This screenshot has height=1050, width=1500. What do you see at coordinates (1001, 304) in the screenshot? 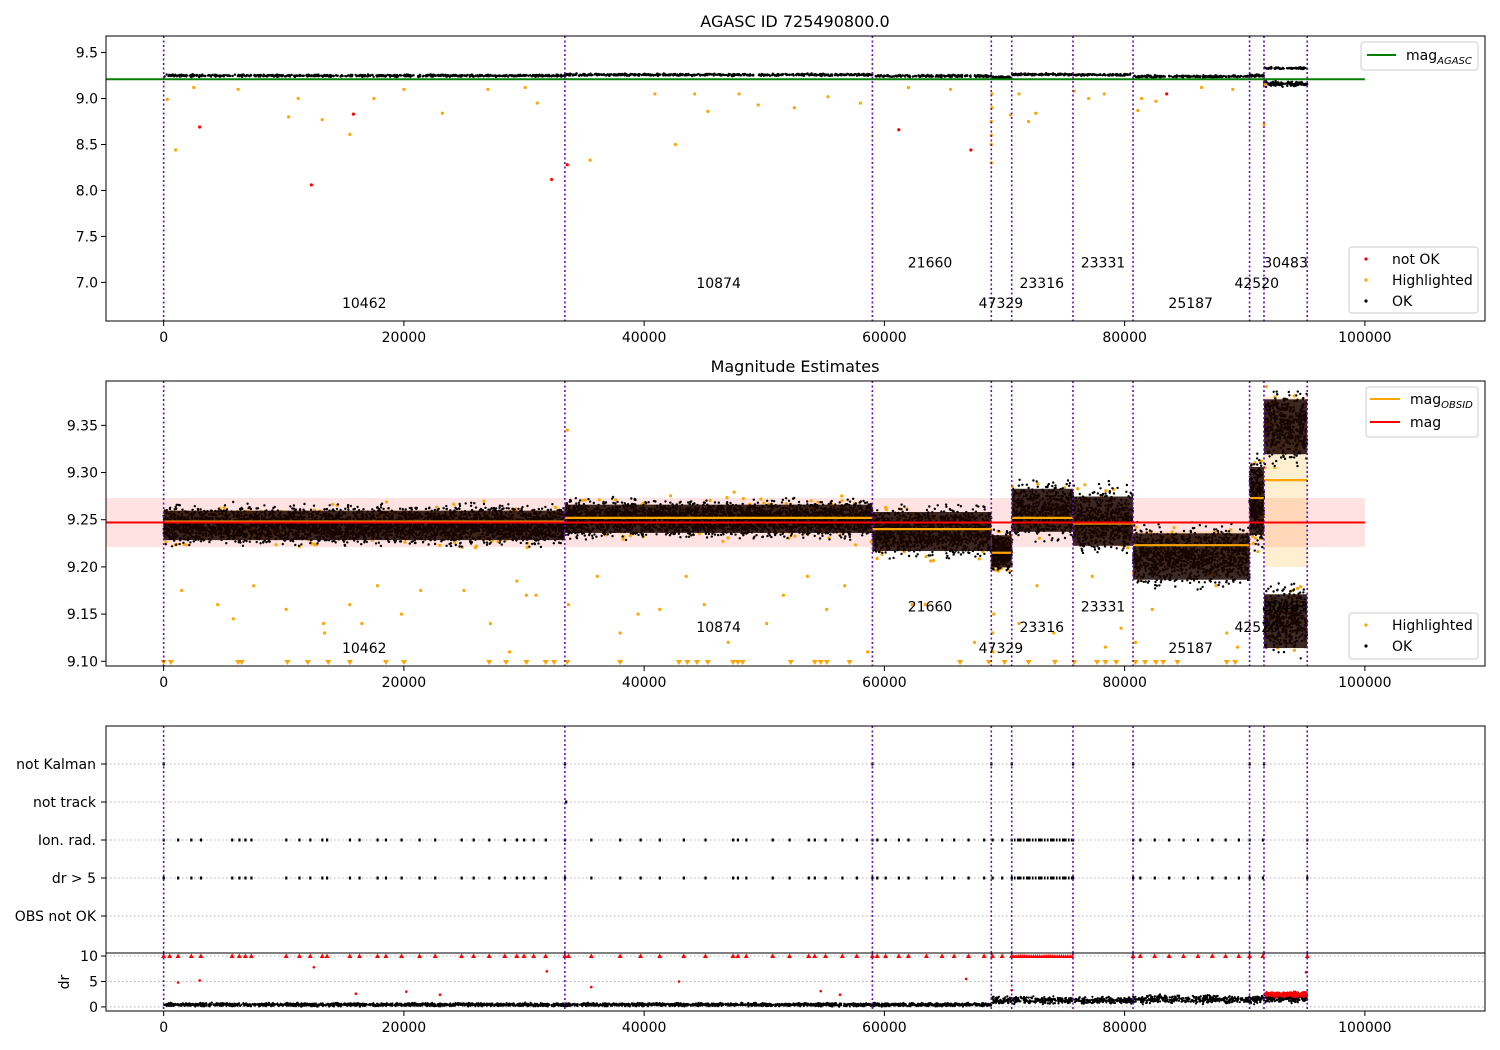
I see `obsid-label: 47329` at bounding box center [1001, 304].